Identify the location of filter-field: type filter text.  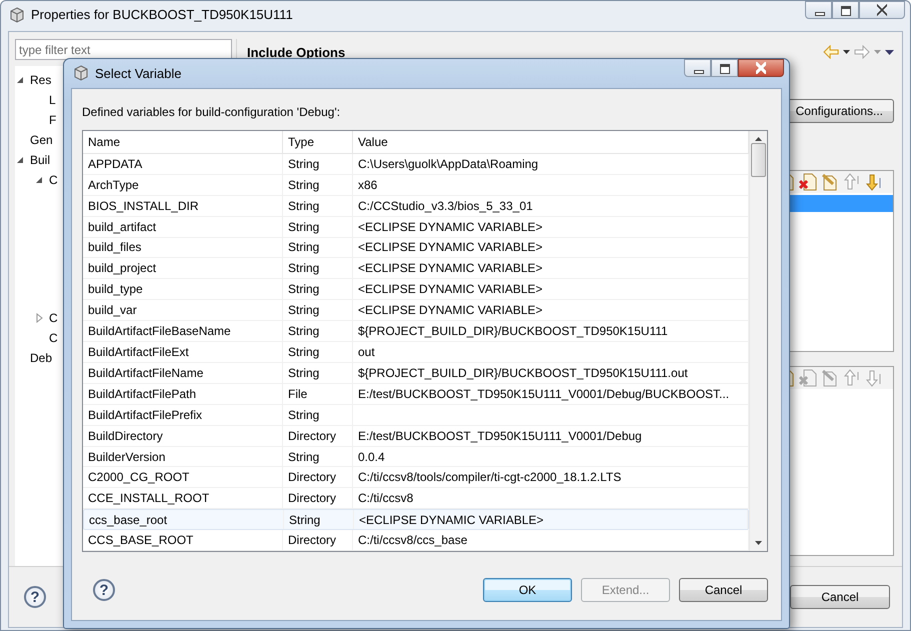
(123, 49).